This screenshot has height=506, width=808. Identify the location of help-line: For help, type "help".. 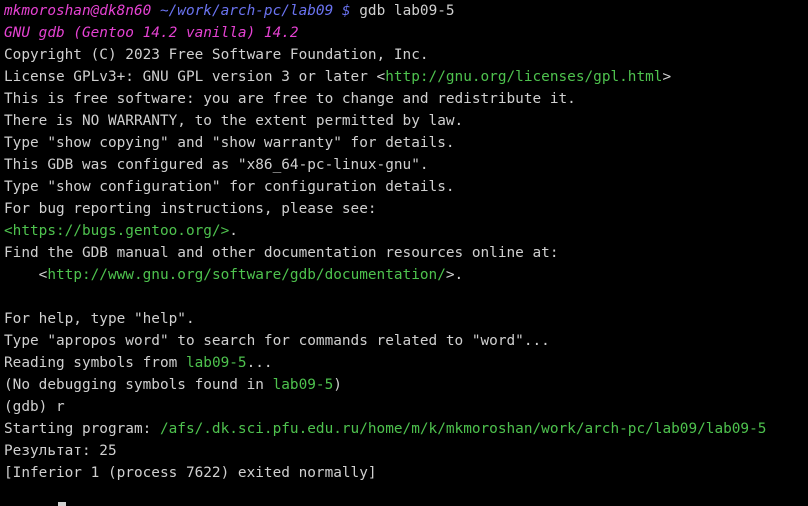
(99, 319).